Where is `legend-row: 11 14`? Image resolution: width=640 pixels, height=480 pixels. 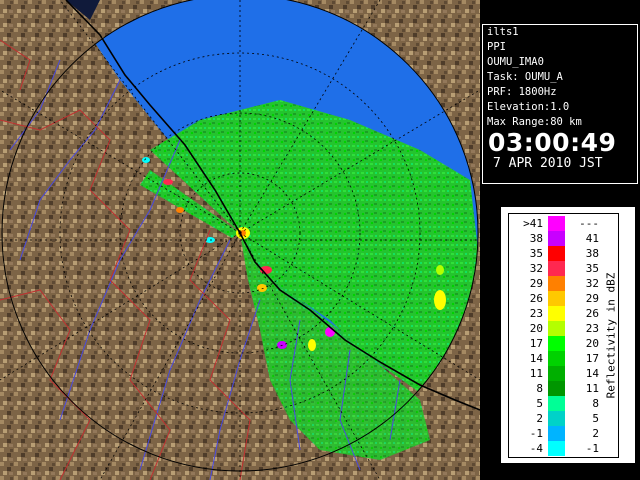 legend-row: 11 14 is located at coordinates (559, 373).